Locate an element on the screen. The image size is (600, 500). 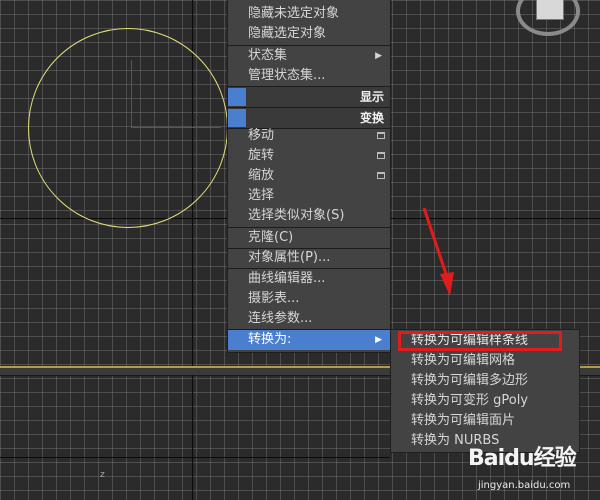
submenu-item-editable-patch: 转换为可编辑面片 is located at coordinates (485, 421).